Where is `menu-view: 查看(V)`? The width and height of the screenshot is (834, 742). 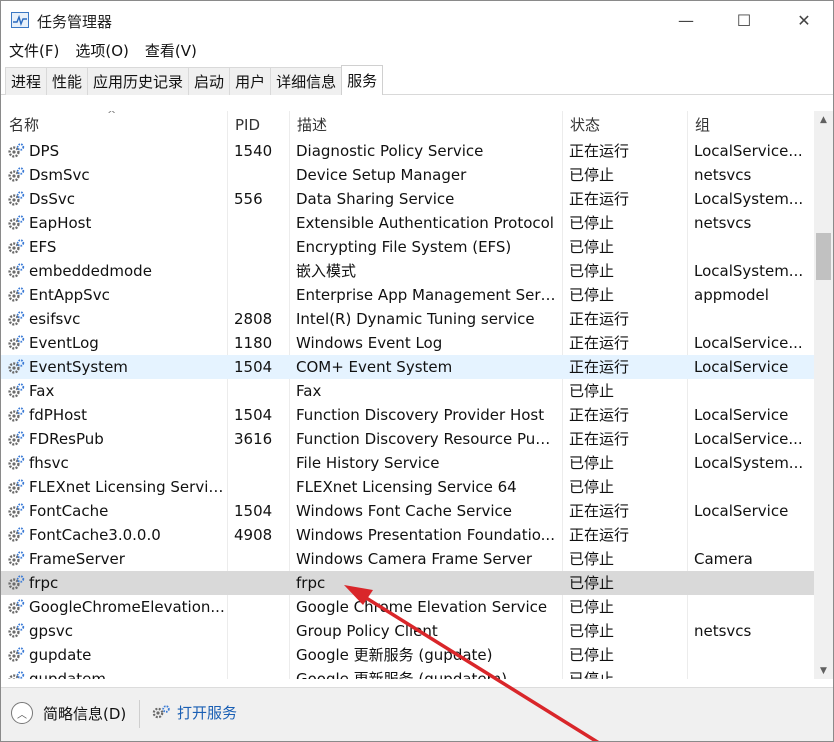 menu-view: 查看(V) is located at coordinates (171, 52).